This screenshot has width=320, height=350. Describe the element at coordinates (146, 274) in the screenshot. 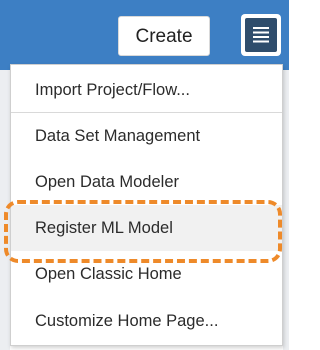

I see `menu-item-open-classic-home: Open Classic Home` at that location.